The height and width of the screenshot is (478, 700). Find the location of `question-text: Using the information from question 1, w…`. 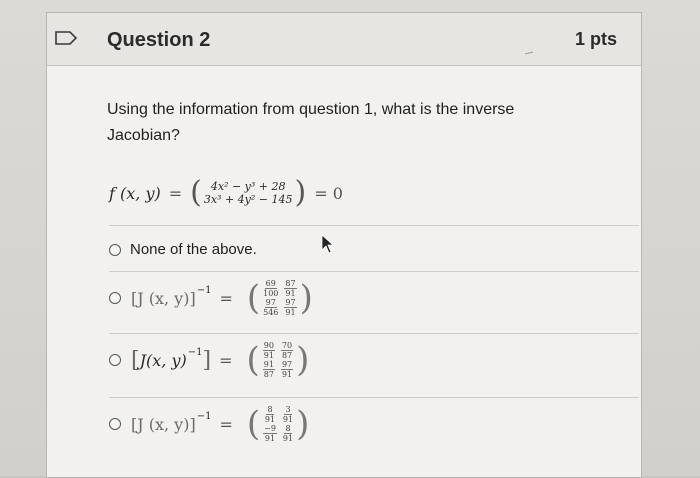

question-text: Using the information from question 1, w… is located at coordinates (311, 122).